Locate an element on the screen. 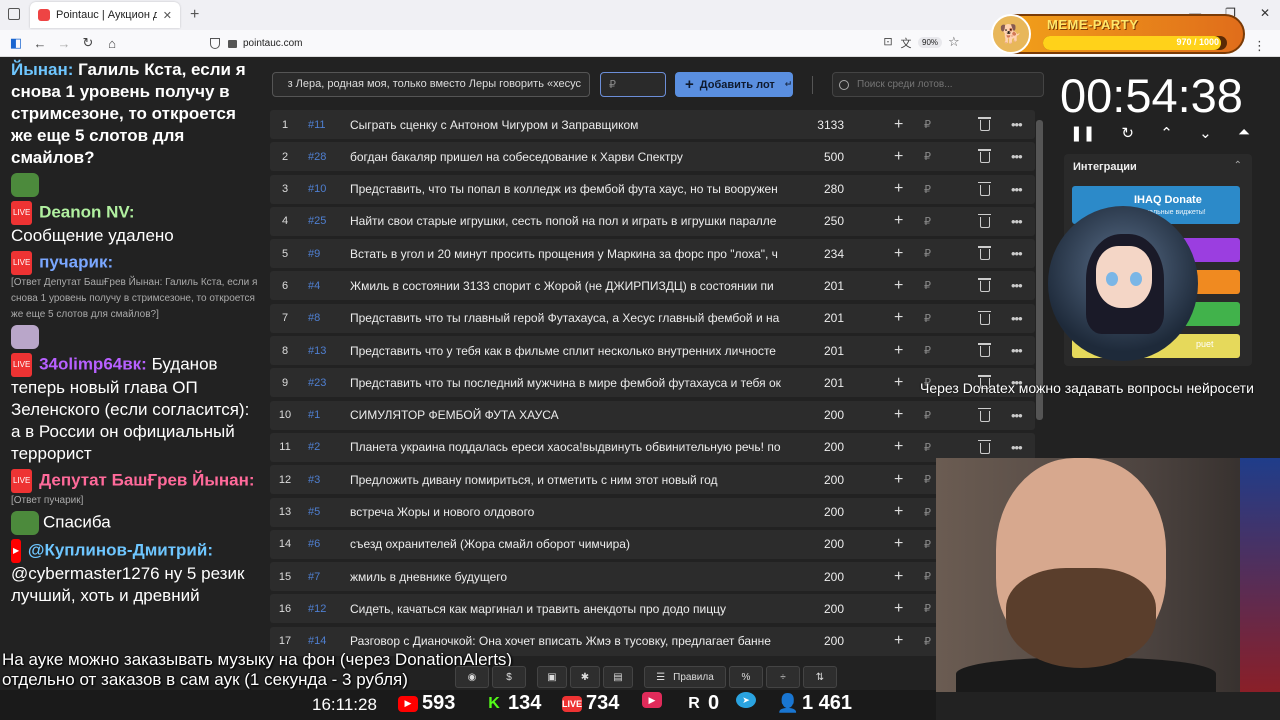 The image size is (1280, 720). reset-icon: ↻ is located at coordinates (1127, 133).